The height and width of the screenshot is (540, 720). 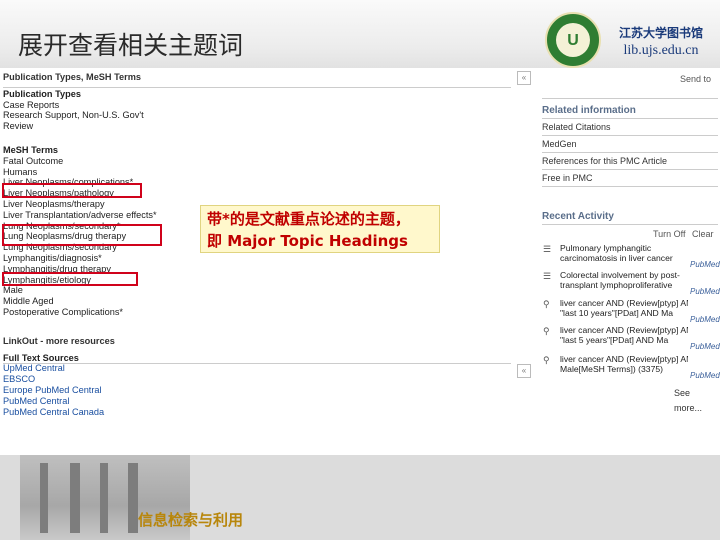 What do you see at coordinates (18, 126) in the screenshot?
I see `pubtype-item: Review` at bounding box center [18, 126].